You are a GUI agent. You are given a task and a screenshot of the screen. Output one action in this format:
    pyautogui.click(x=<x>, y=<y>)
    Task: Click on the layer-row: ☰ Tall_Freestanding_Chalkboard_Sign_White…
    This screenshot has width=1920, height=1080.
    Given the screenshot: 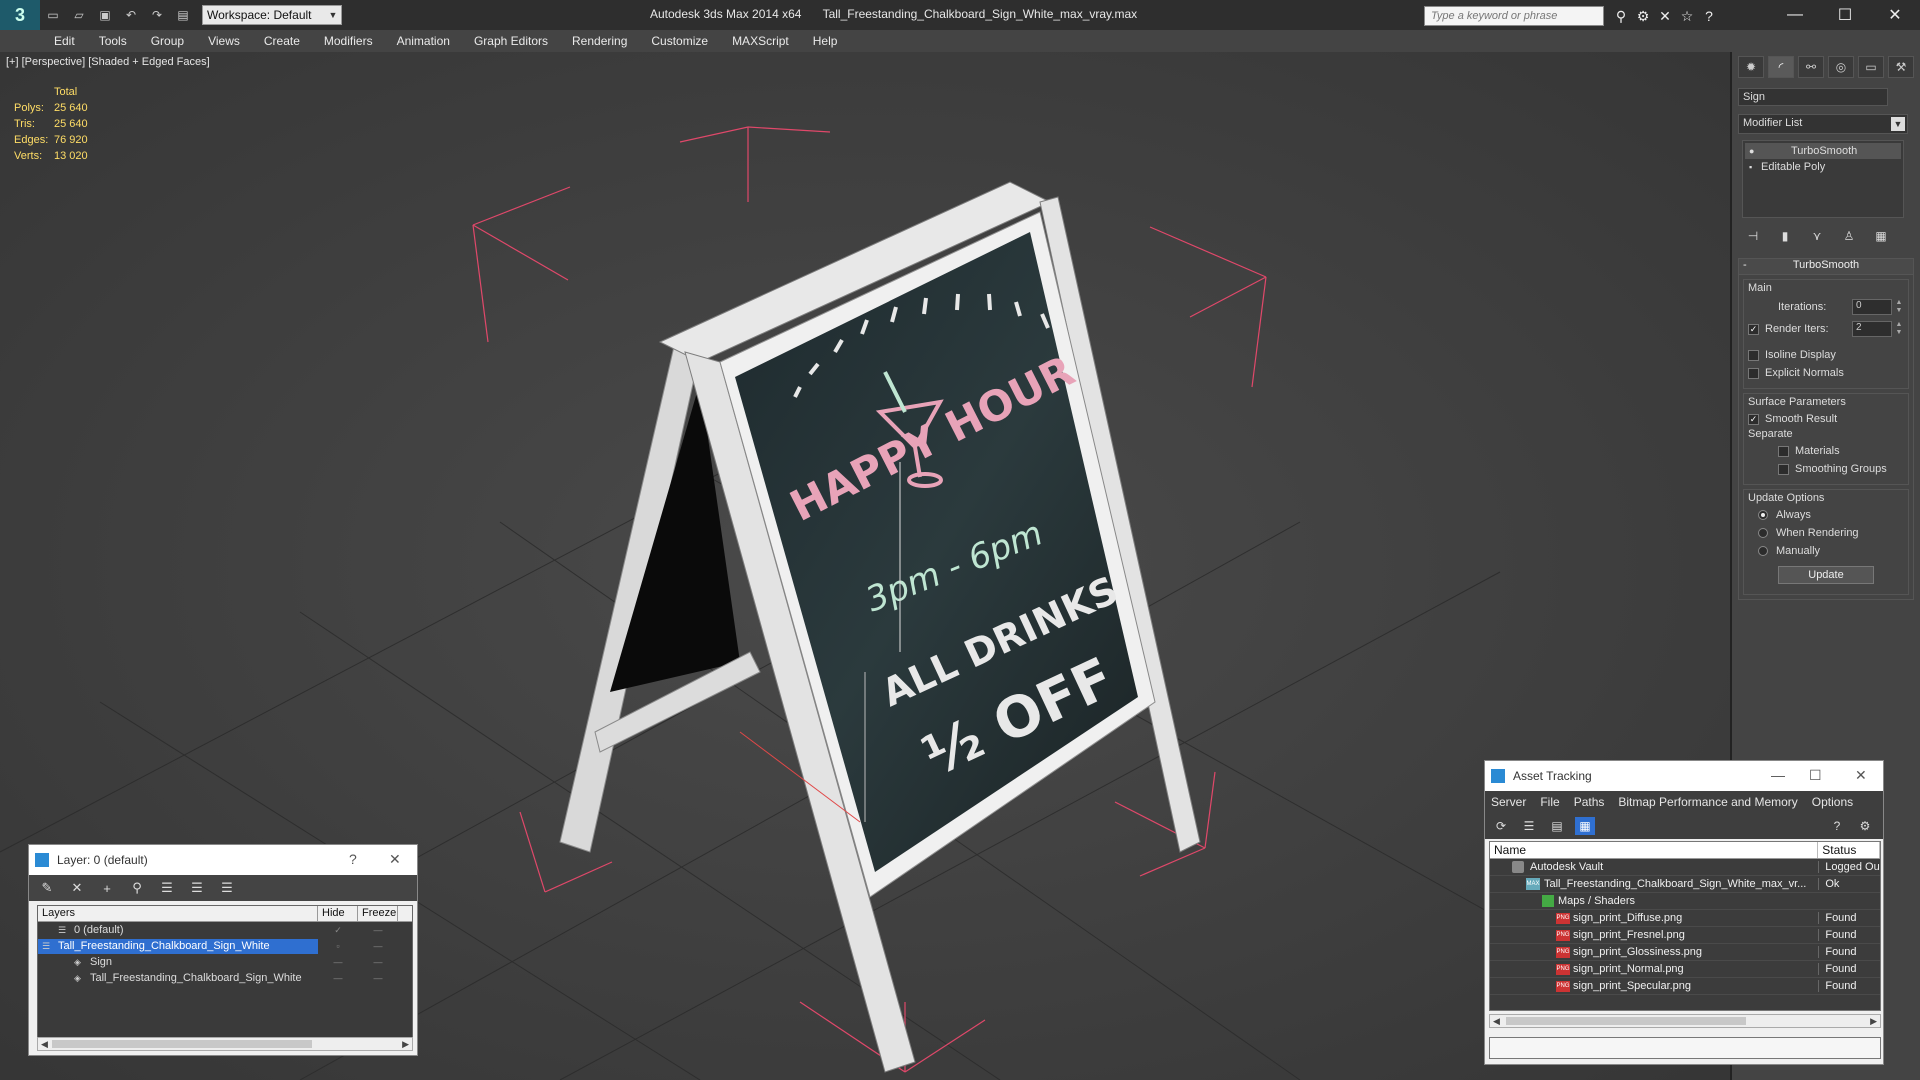 What is the action you would take?
    pyautogui.click(x=225, y=946)
    